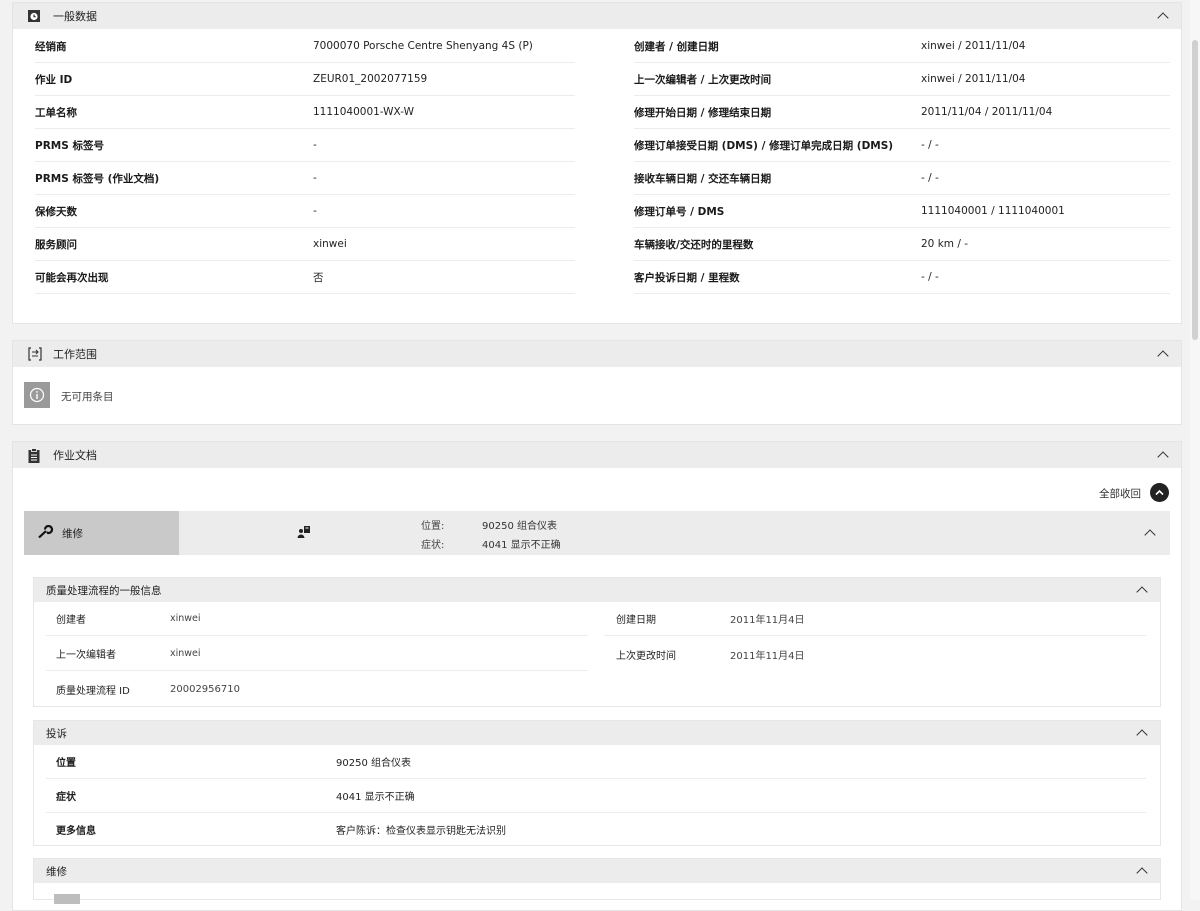 The height and width of the screenshot is (911, 1200). I want to click on repair-header: 维修, so click(597, 871).